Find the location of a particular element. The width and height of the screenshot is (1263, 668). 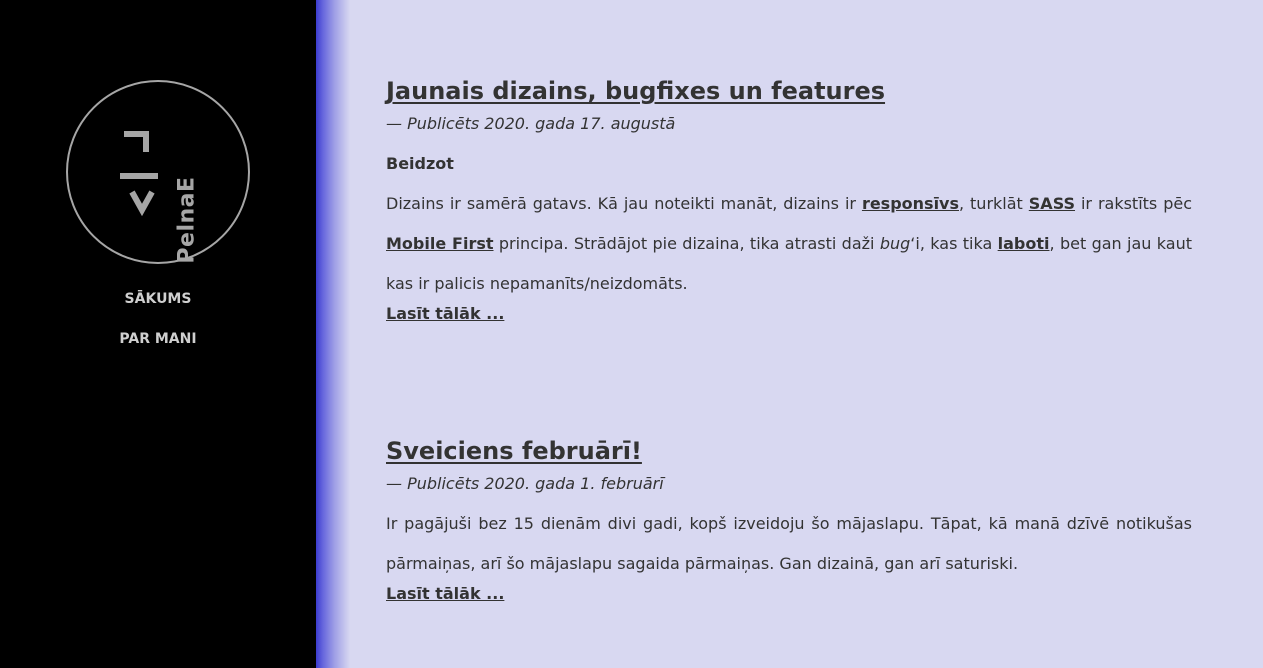

post-subtitle: Beidzot is located at coordinates (420, 163).